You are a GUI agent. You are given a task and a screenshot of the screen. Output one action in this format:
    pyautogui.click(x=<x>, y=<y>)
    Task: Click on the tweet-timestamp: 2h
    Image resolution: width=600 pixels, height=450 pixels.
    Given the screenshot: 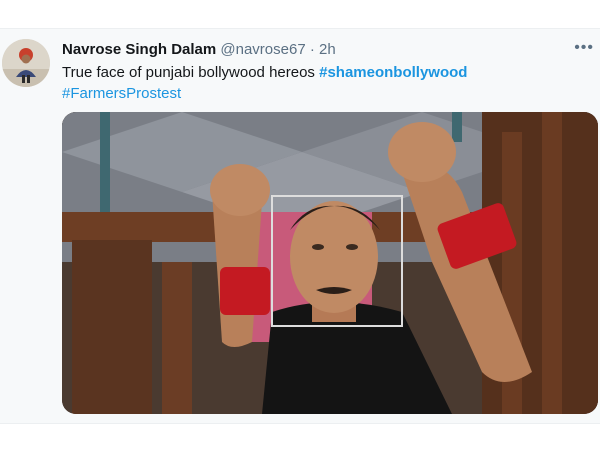 What is the action you would take?
    pyautogui.click(x=327, y=49)
    